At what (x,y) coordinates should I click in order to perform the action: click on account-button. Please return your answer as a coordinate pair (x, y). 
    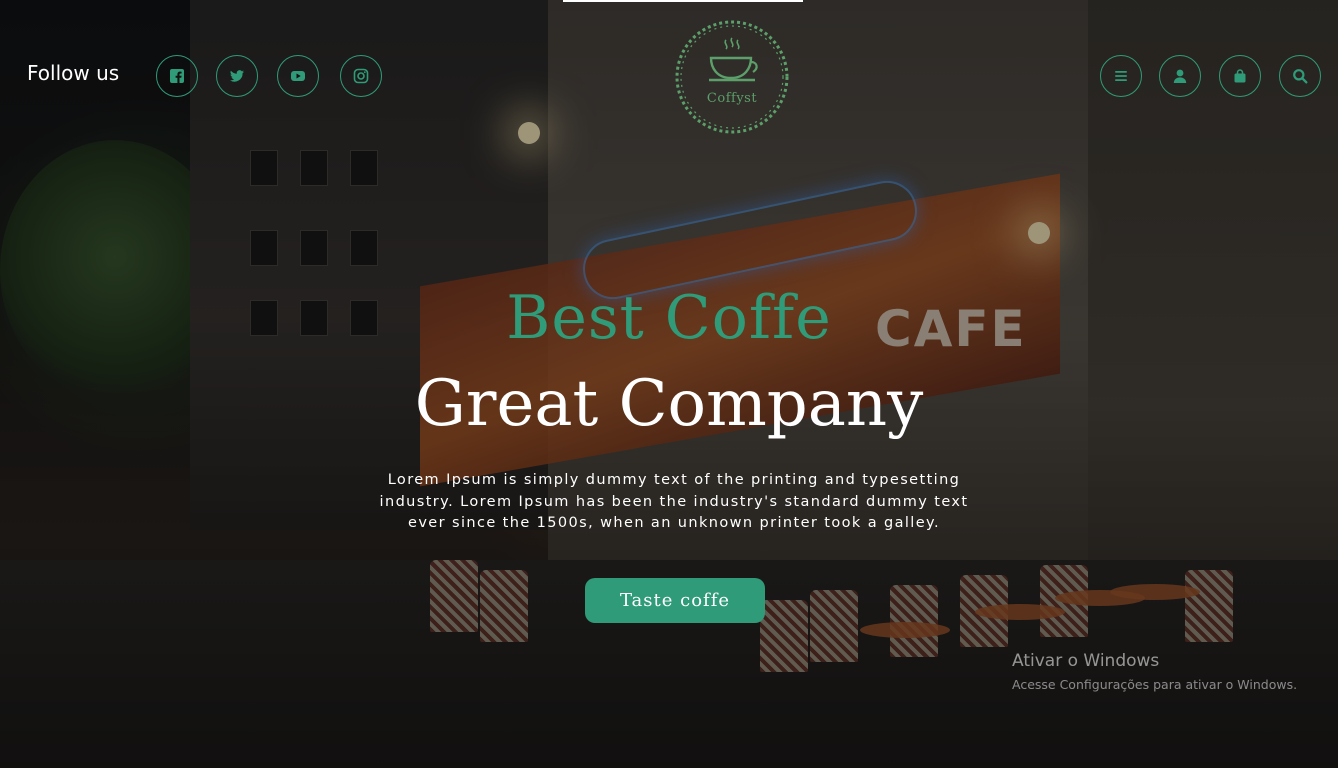
    Looking at the image, I should click on (1180, 76).